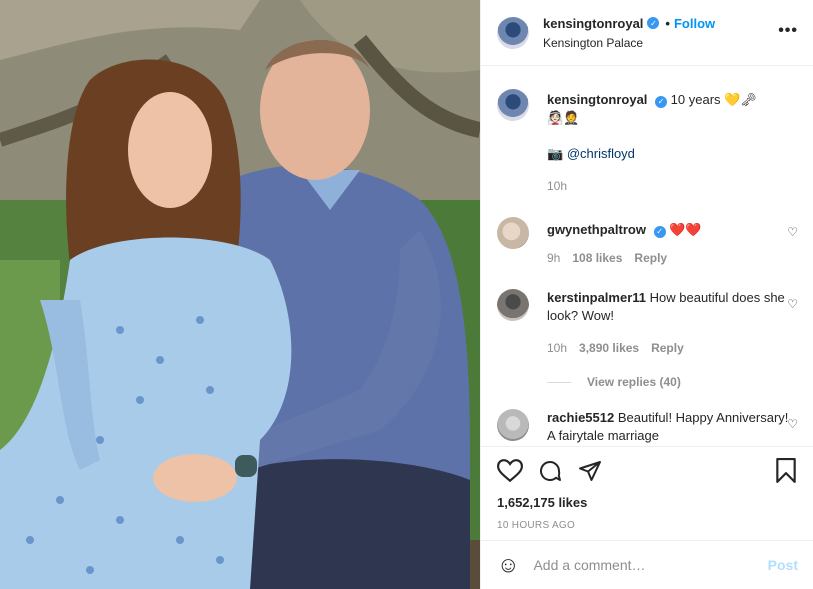  What do you see at coordinates (601, 153) in the screenshot?
I see `photographer-credit-link: @chrisfloyd` at bounding box center [601, 153].